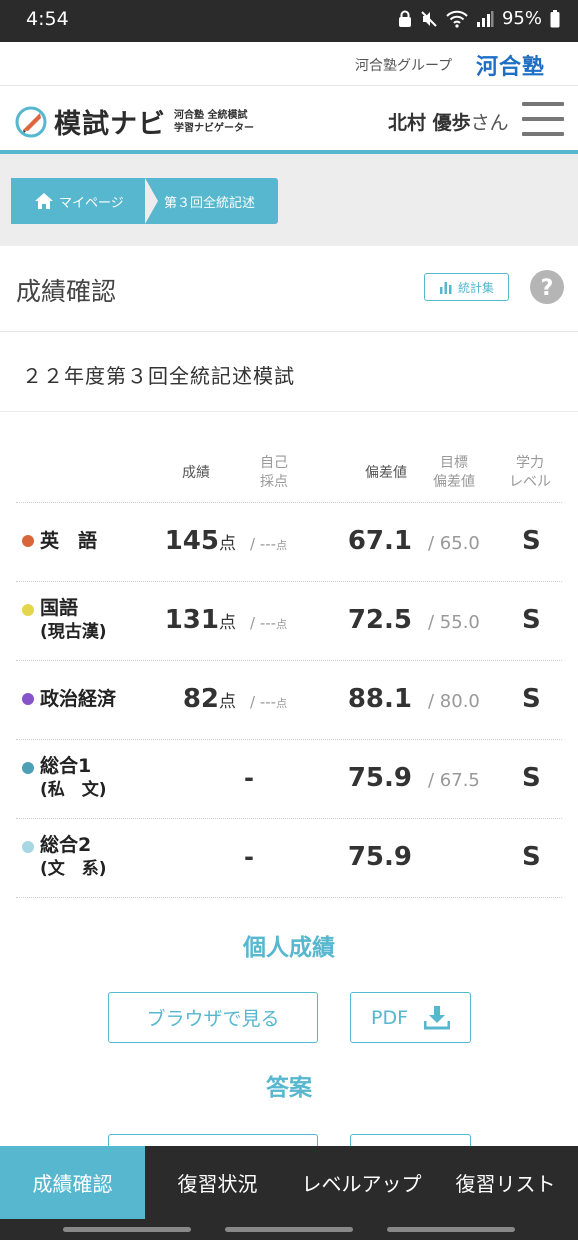 Image resolution: width=578 pixels, height=1240 pixels. I want to click on hamburger-menu-icon, so click(543, 120).